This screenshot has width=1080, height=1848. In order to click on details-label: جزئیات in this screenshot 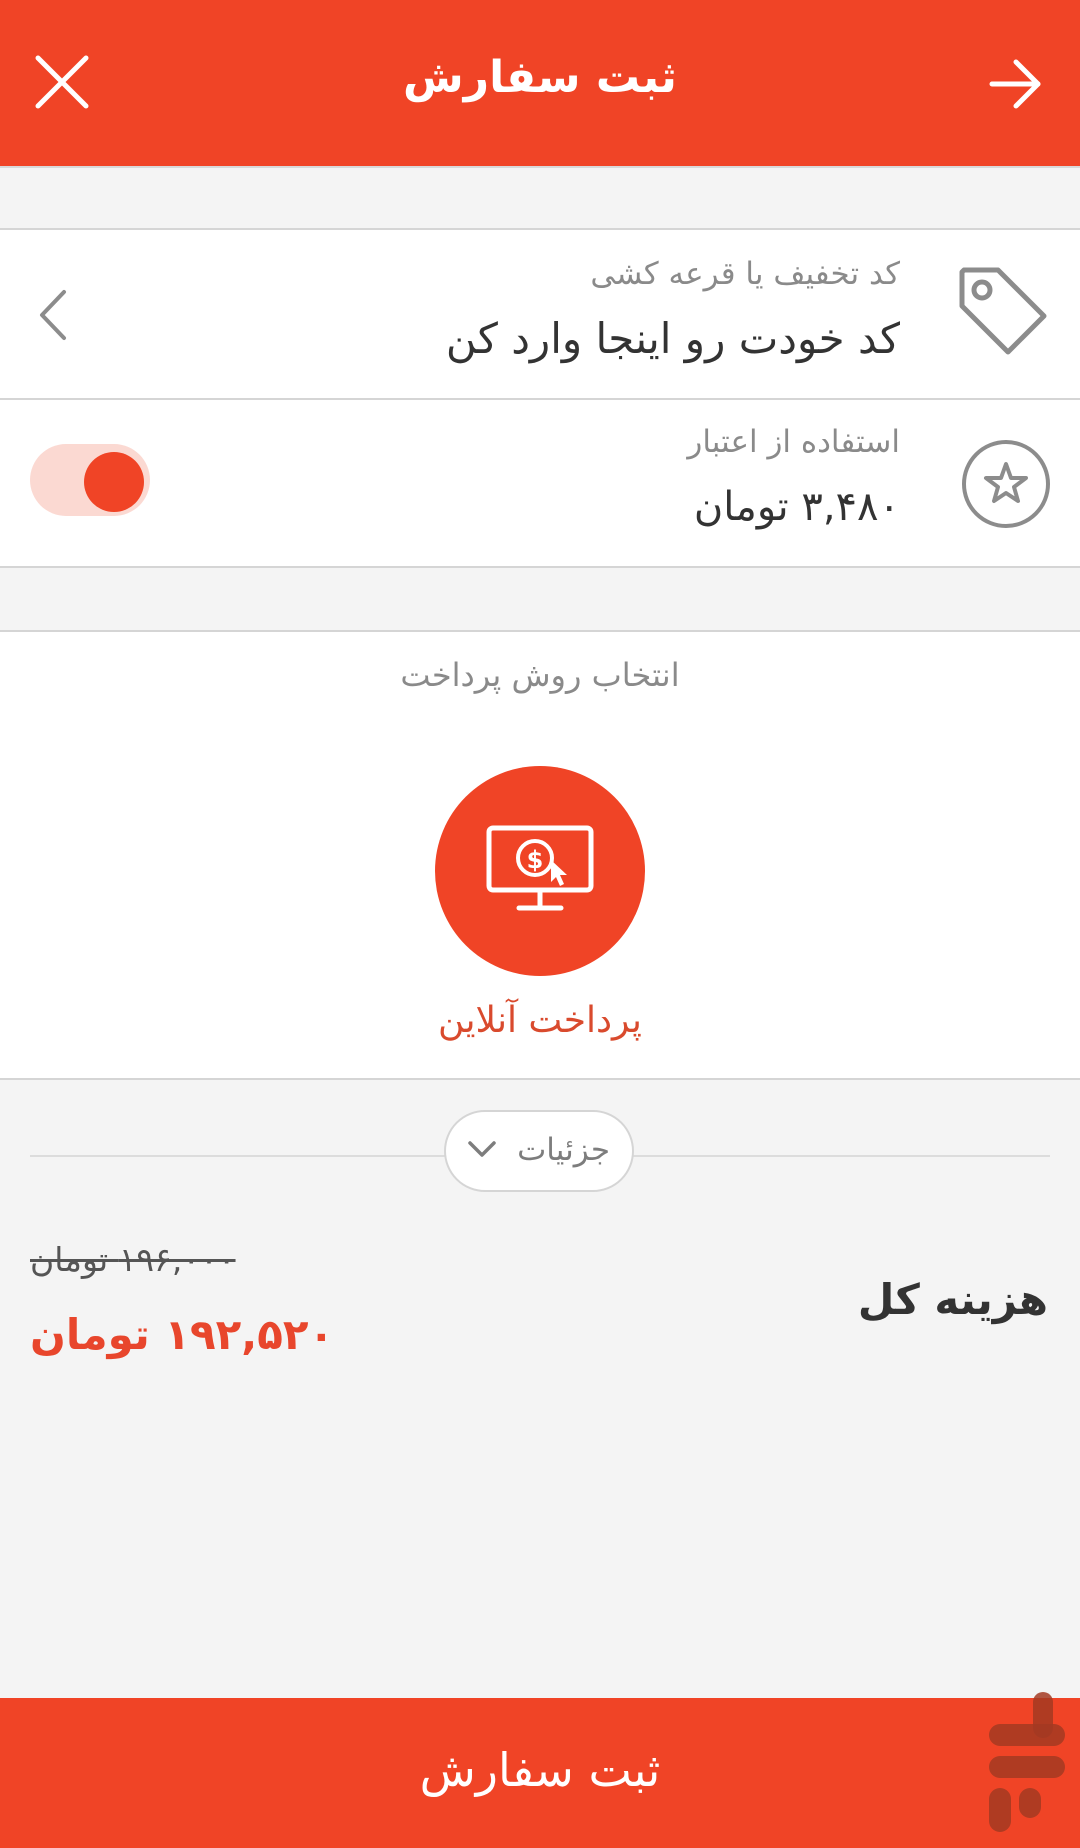, I will do `click(563, 1150)`.